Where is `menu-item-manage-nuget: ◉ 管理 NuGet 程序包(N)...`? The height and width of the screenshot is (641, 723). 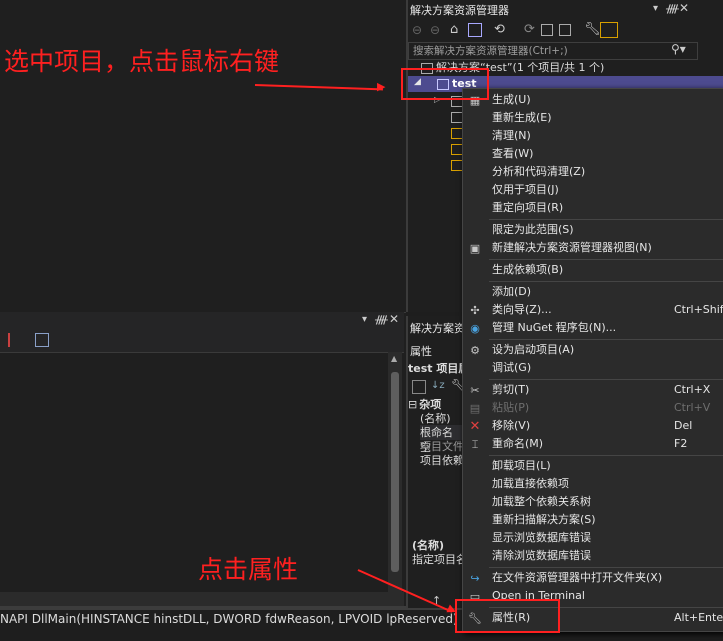 menu-item-manage-nuget: ◉ 管理 NuGet 程序包(N)... is located at coordinates (593, 328).